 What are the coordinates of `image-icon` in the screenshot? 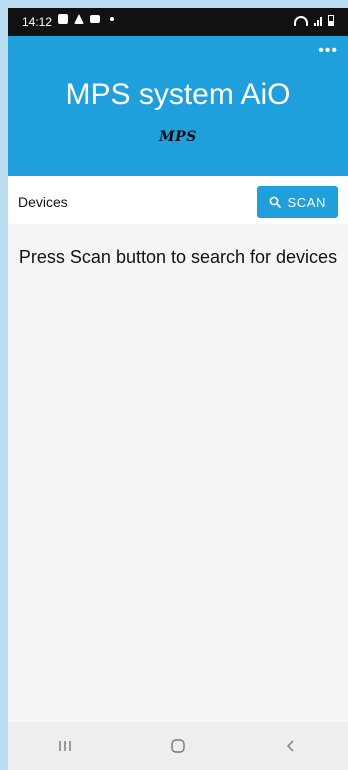 It's located at (63, 19).